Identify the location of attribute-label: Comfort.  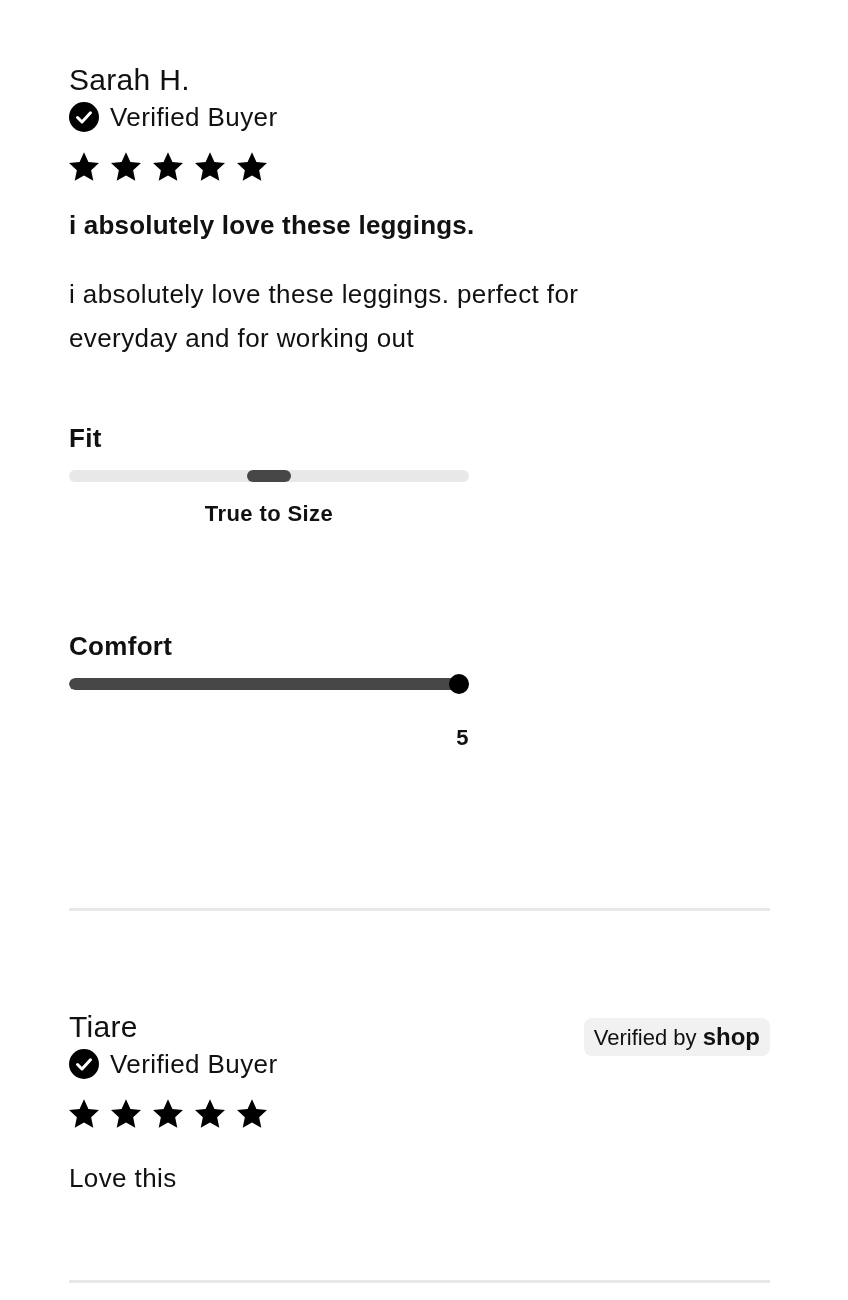
(121, 646).